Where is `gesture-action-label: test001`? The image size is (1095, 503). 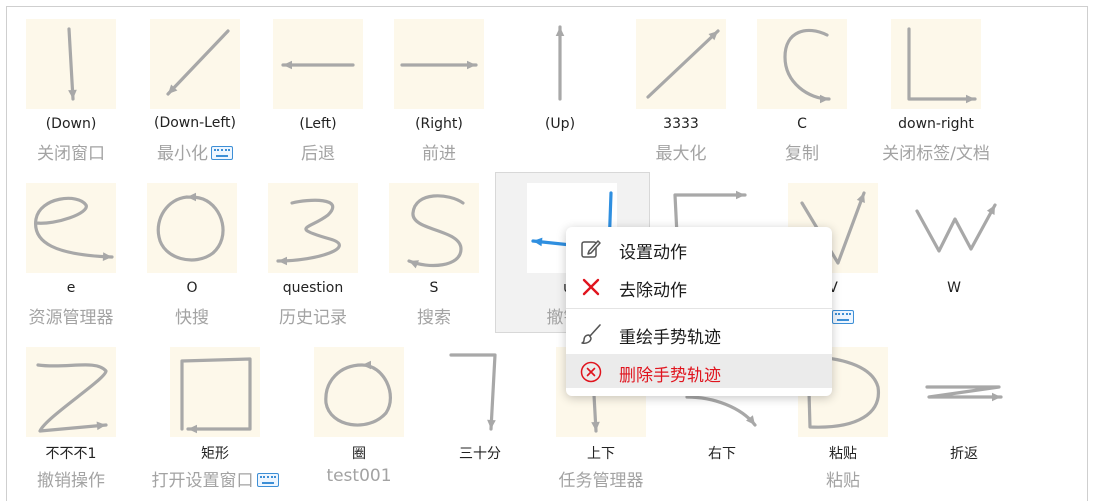 gesture-action-label: test001 is located at coordinates (359, 476).